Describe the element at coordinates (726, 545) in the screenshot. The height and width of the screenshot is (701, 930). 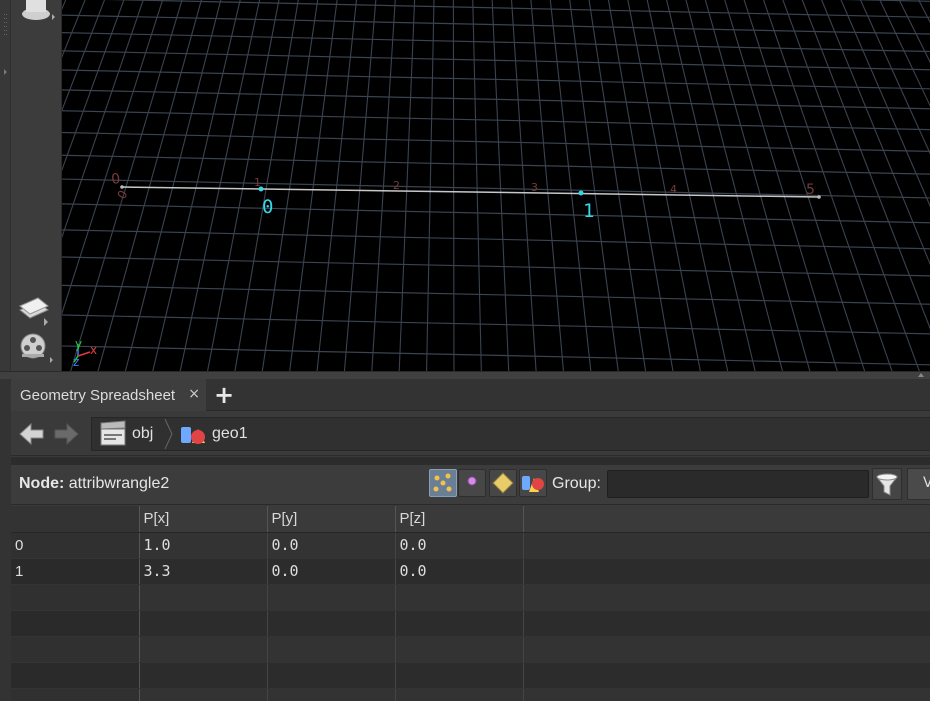
I see `table-cell-filler` at that location.